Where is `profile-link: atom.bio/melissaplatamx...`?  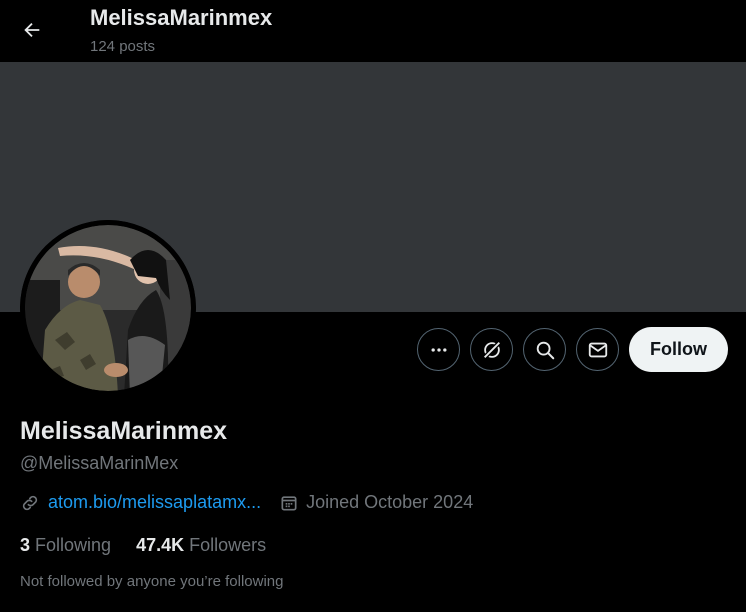
profile-link: atom.bio/melissaplatamx... is located at coordinates (154, 502).